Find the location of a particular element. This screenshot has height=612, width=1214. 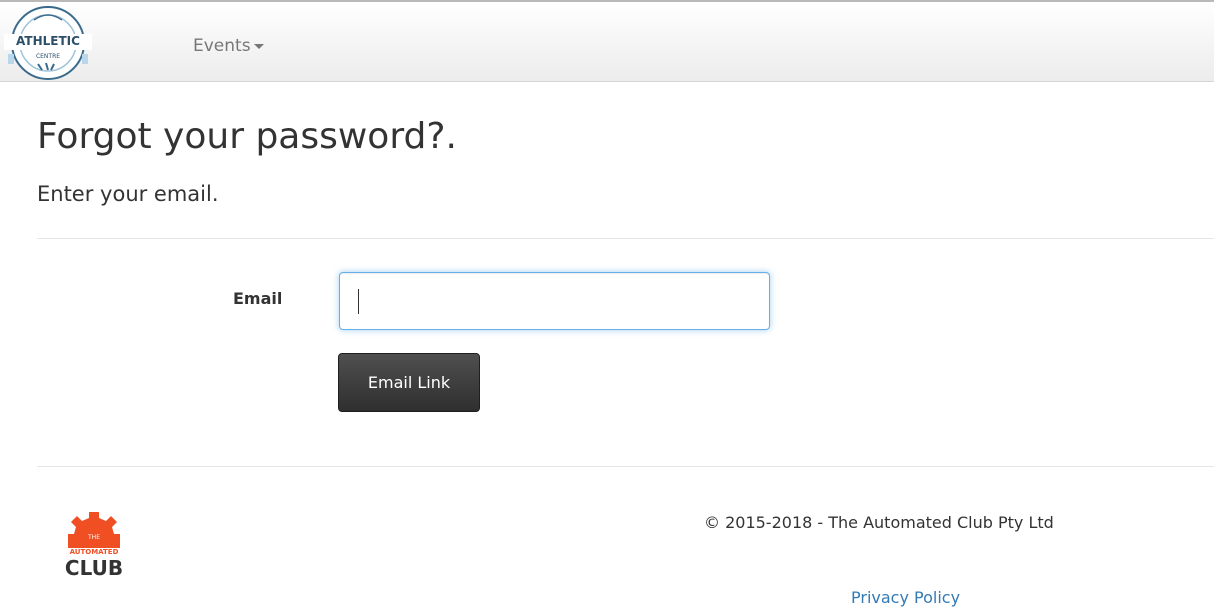

top-navbar: ATHLETIC CENTRE Events is located at coordinates (607, 41).